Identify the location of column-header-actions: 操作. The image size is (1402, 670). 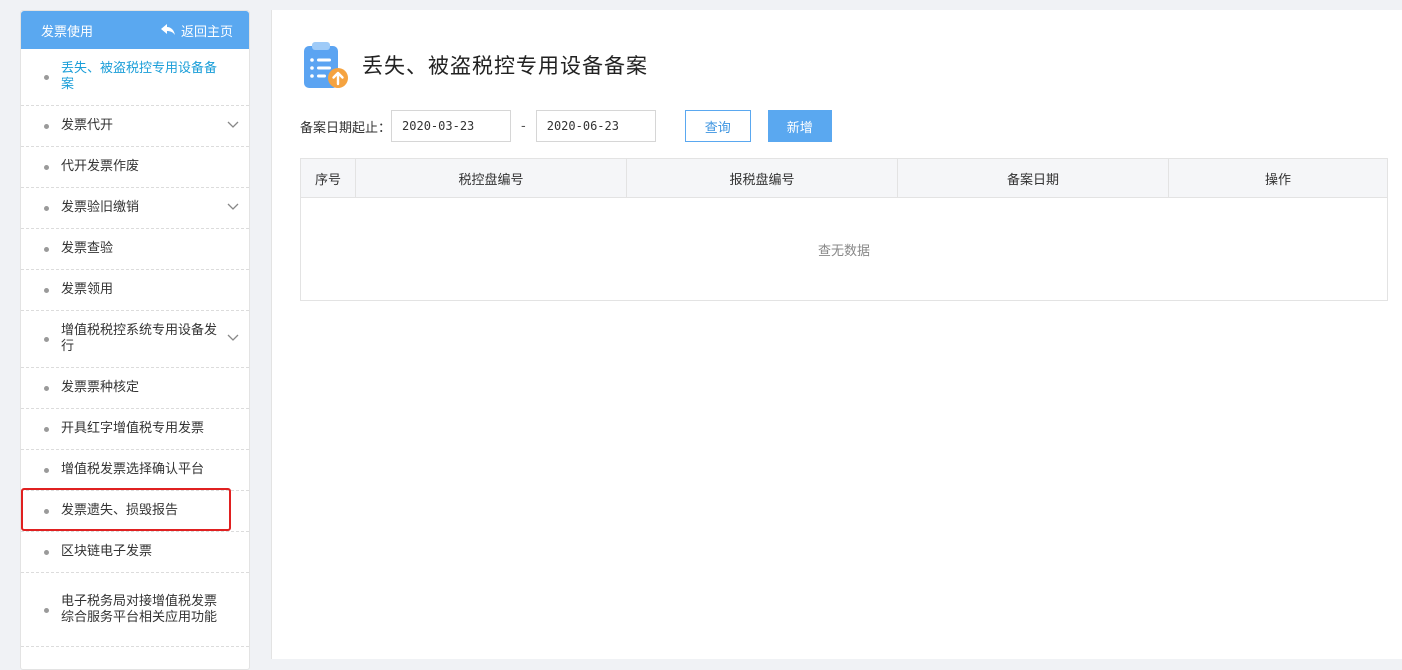
(1277, 180).